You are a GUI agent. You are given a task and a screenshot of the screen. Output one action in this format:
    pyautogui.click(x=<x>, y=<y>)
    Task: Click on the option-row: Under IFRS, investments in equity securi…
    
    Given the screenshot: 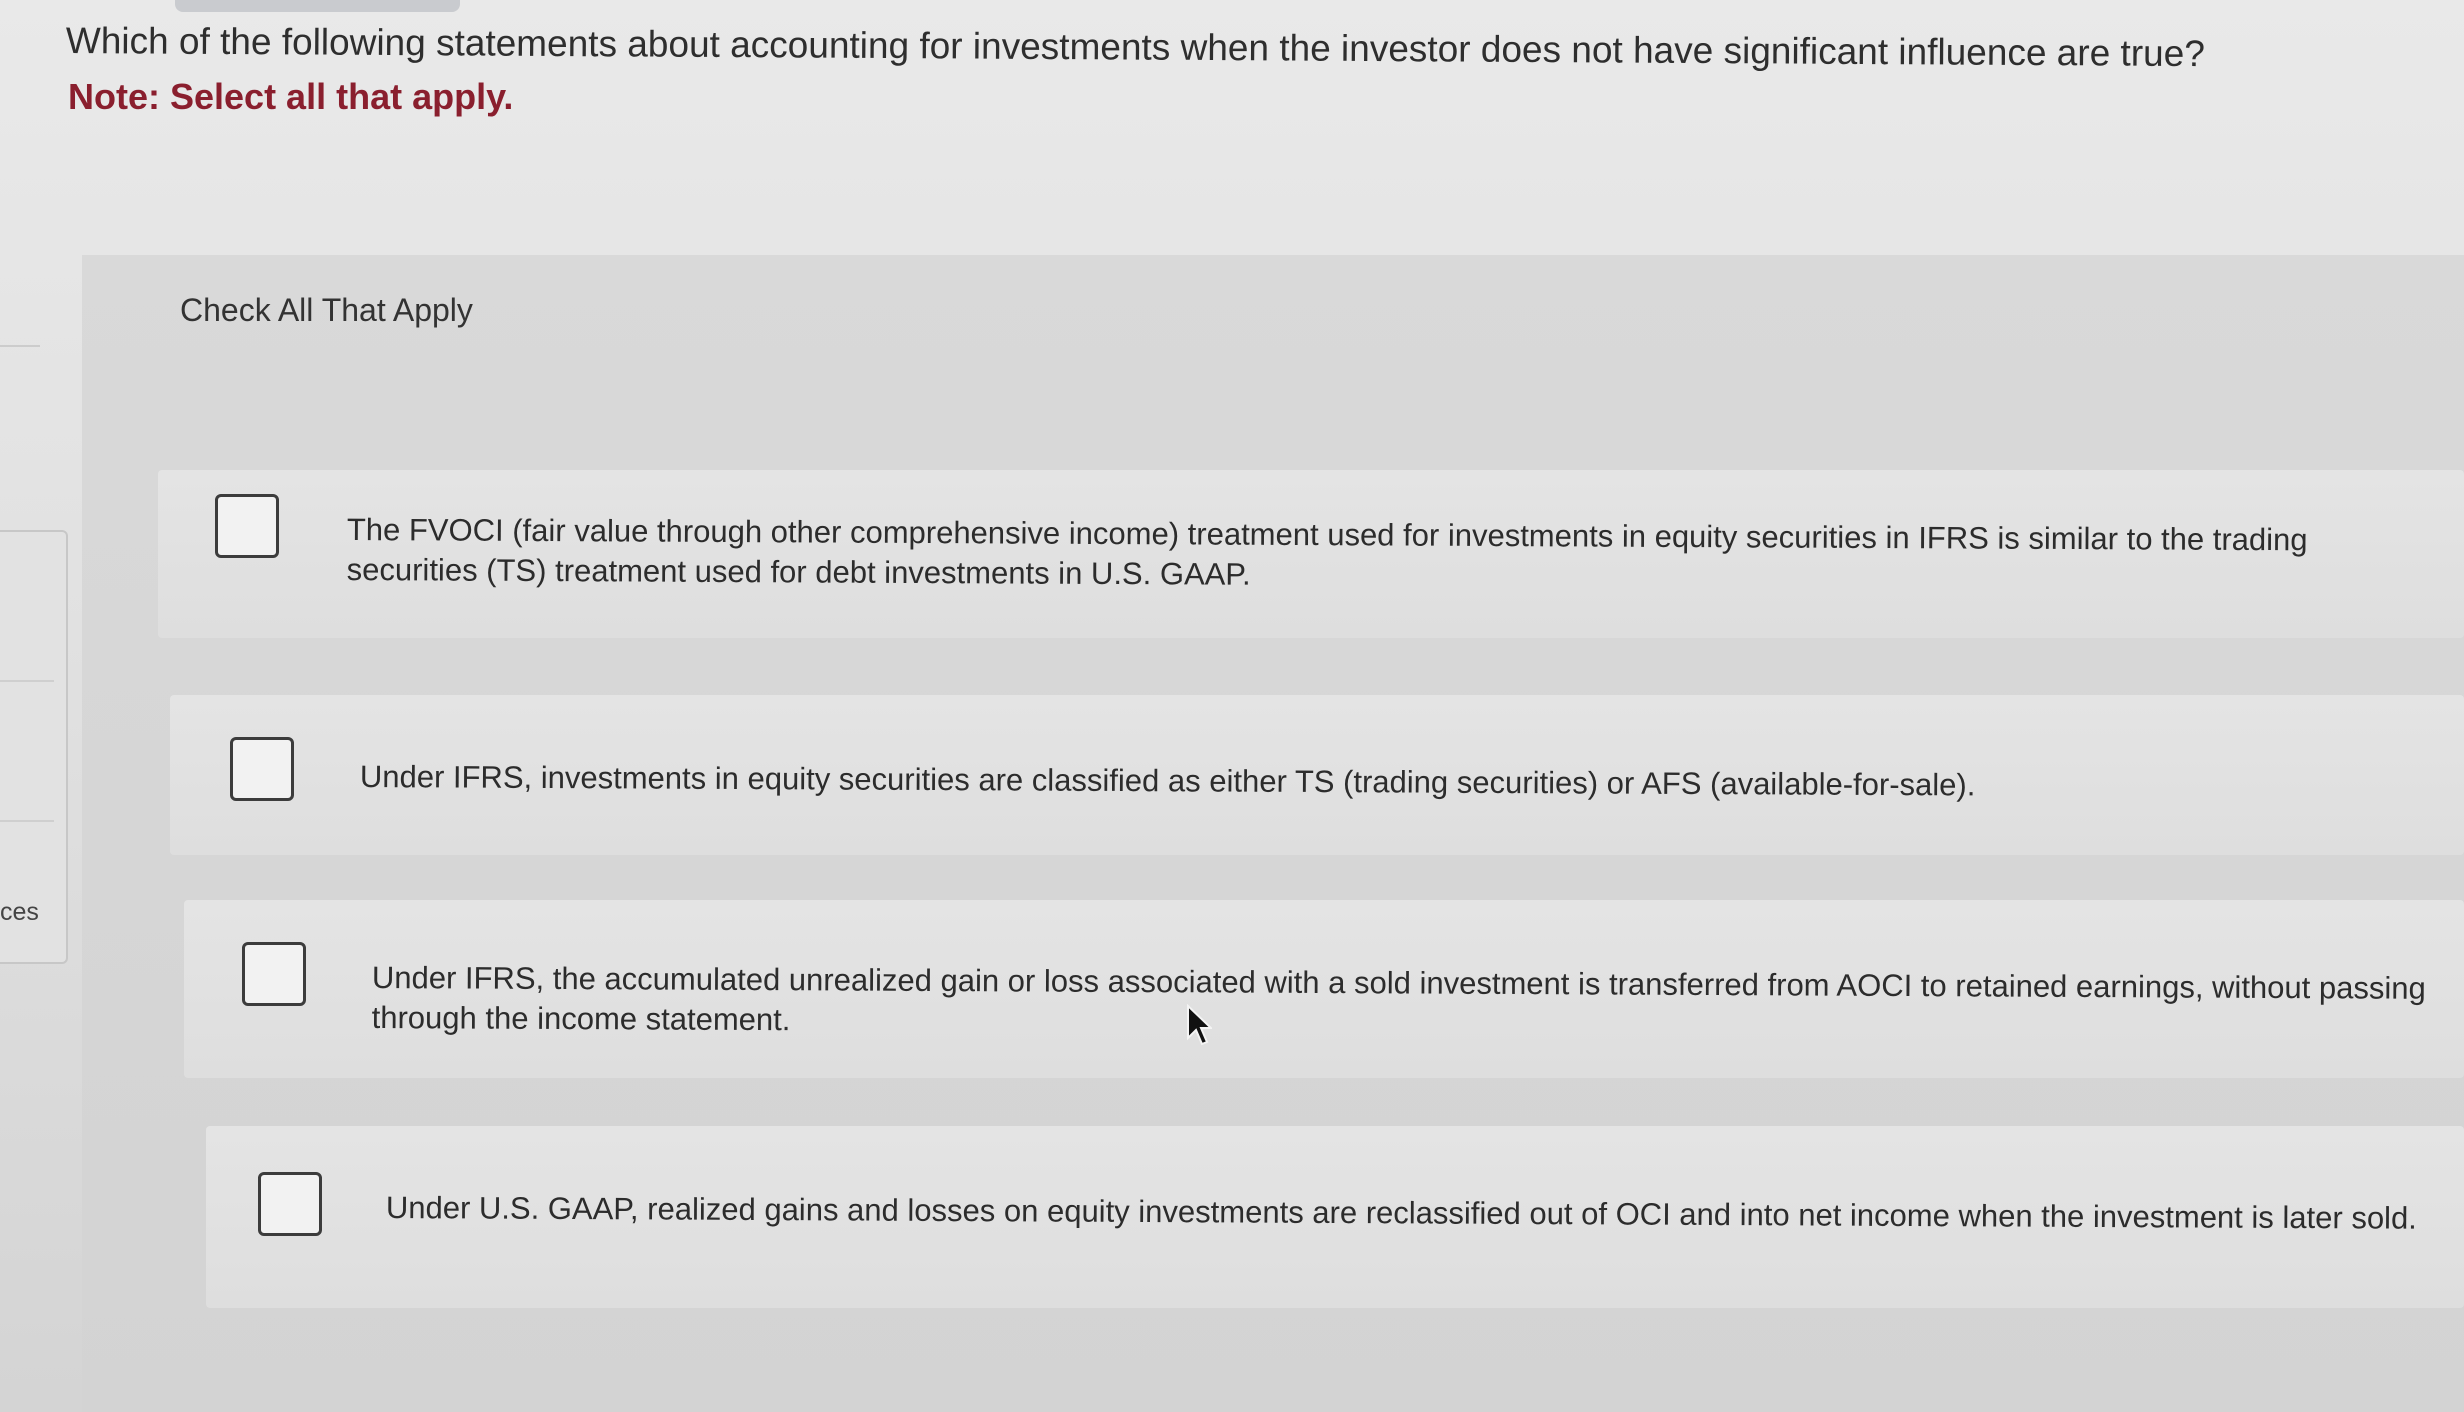 What is the action you would take?
    pyautogui.click(x=1317, y=775)
    